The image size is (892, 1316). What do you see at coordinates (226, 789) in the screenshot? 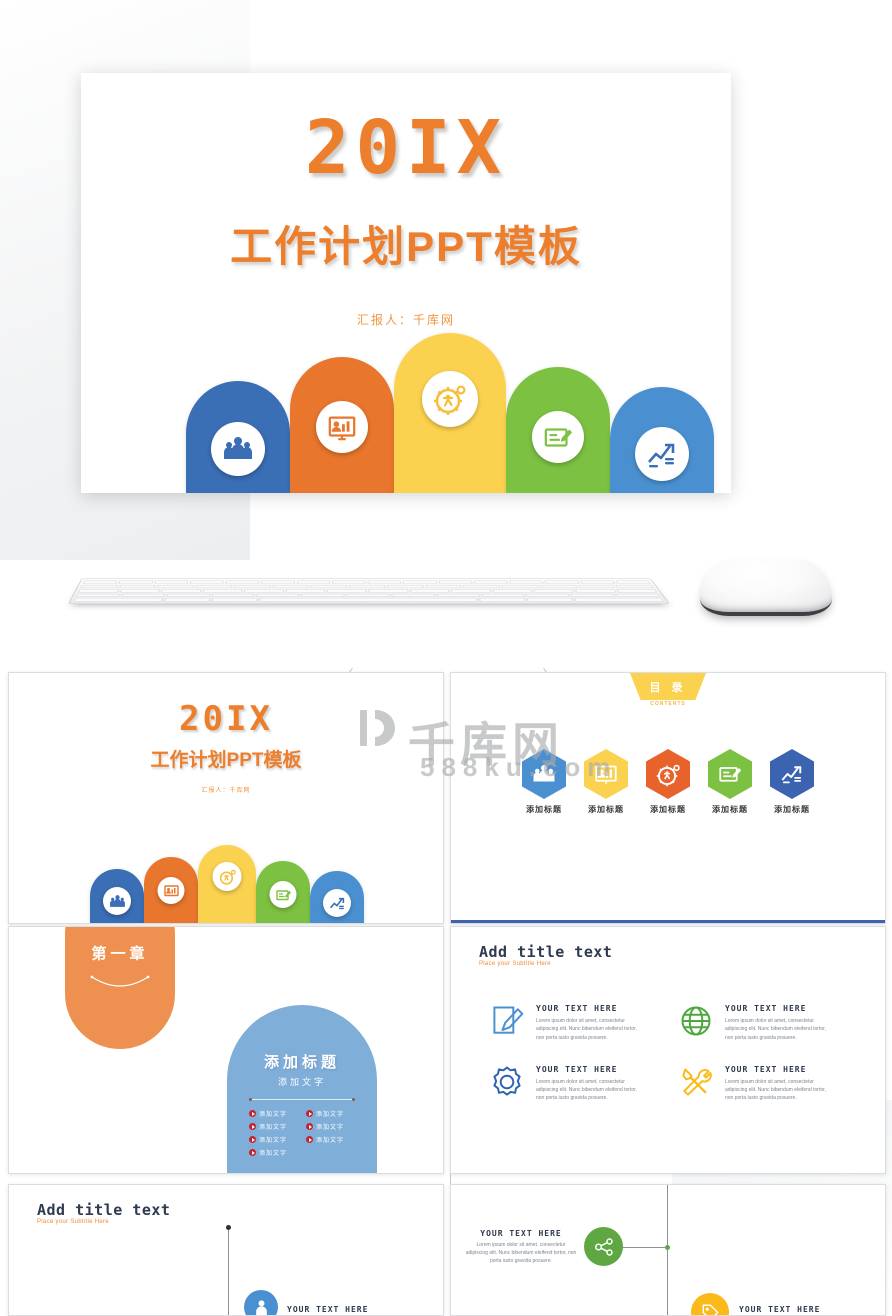
I see `cover-reporter: 汇报人：千库网` at bounding box center [226, 789].